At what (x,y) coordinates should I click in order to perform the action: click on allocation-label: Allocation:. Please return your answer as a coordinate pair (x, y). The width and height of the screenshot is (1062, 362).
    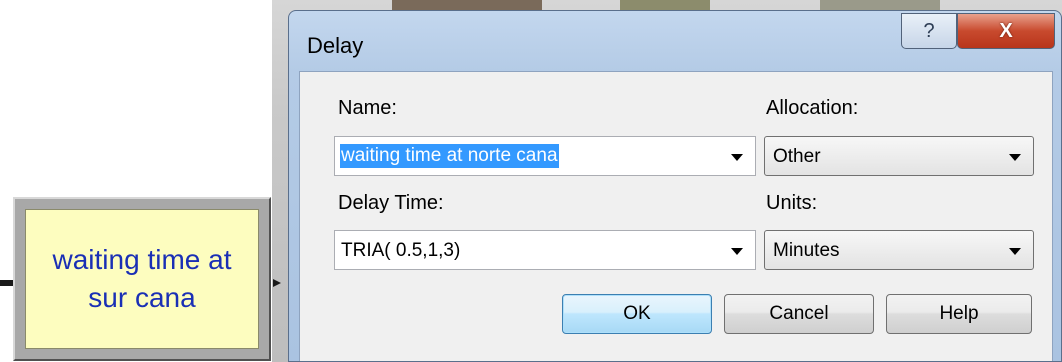
    Looking at the image, I should click on (812, 108).